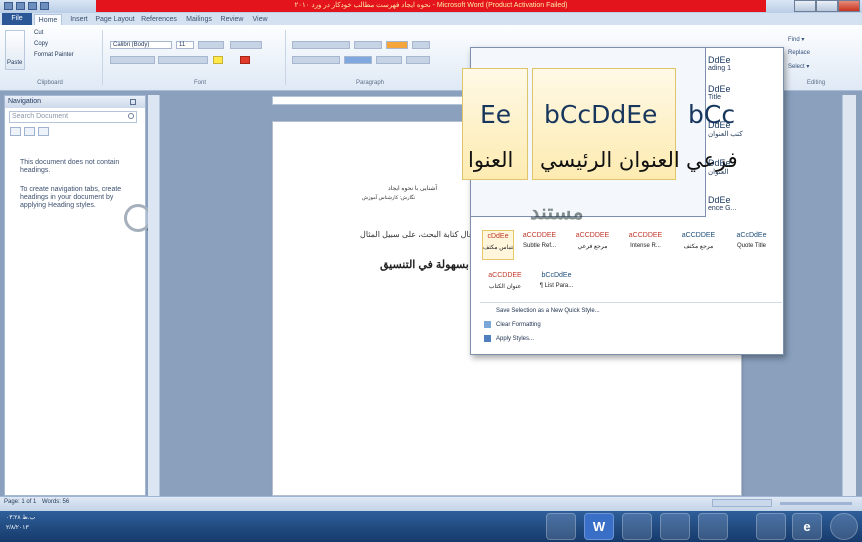  What do you see at coordinates (316, 60) in the screenshot?
I see `align-text-buttons` at bounding box center [316, 60].